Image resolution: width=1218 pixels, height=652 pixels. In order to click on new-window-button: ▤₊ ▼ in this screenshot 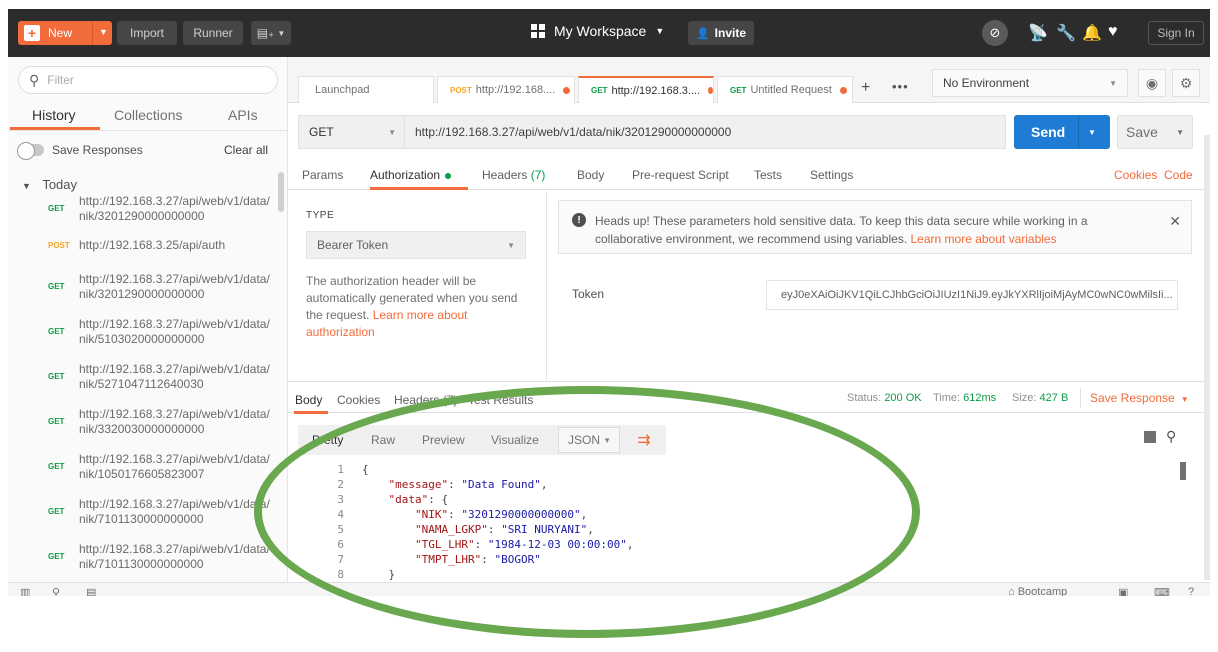, I will do `click(271, 33)`.